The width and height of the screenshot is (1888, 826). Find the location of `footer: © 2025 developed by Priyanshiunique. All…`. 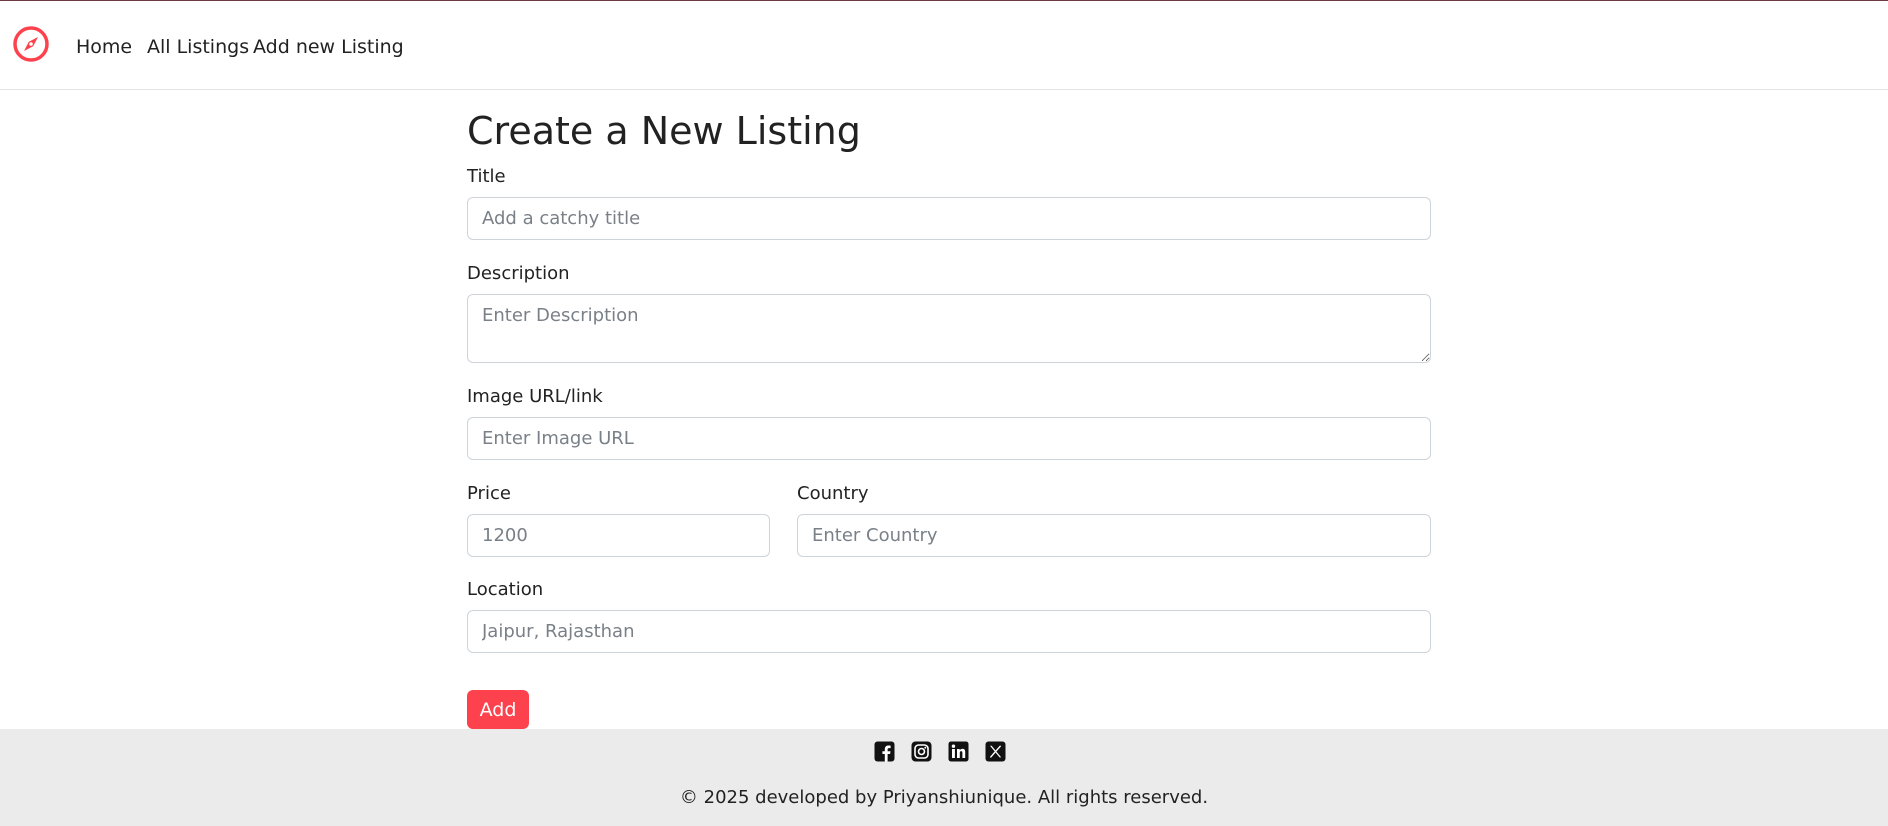

footer: © 2025 developed by Priyanshiunique. All… is located at coordinates (944, 777).